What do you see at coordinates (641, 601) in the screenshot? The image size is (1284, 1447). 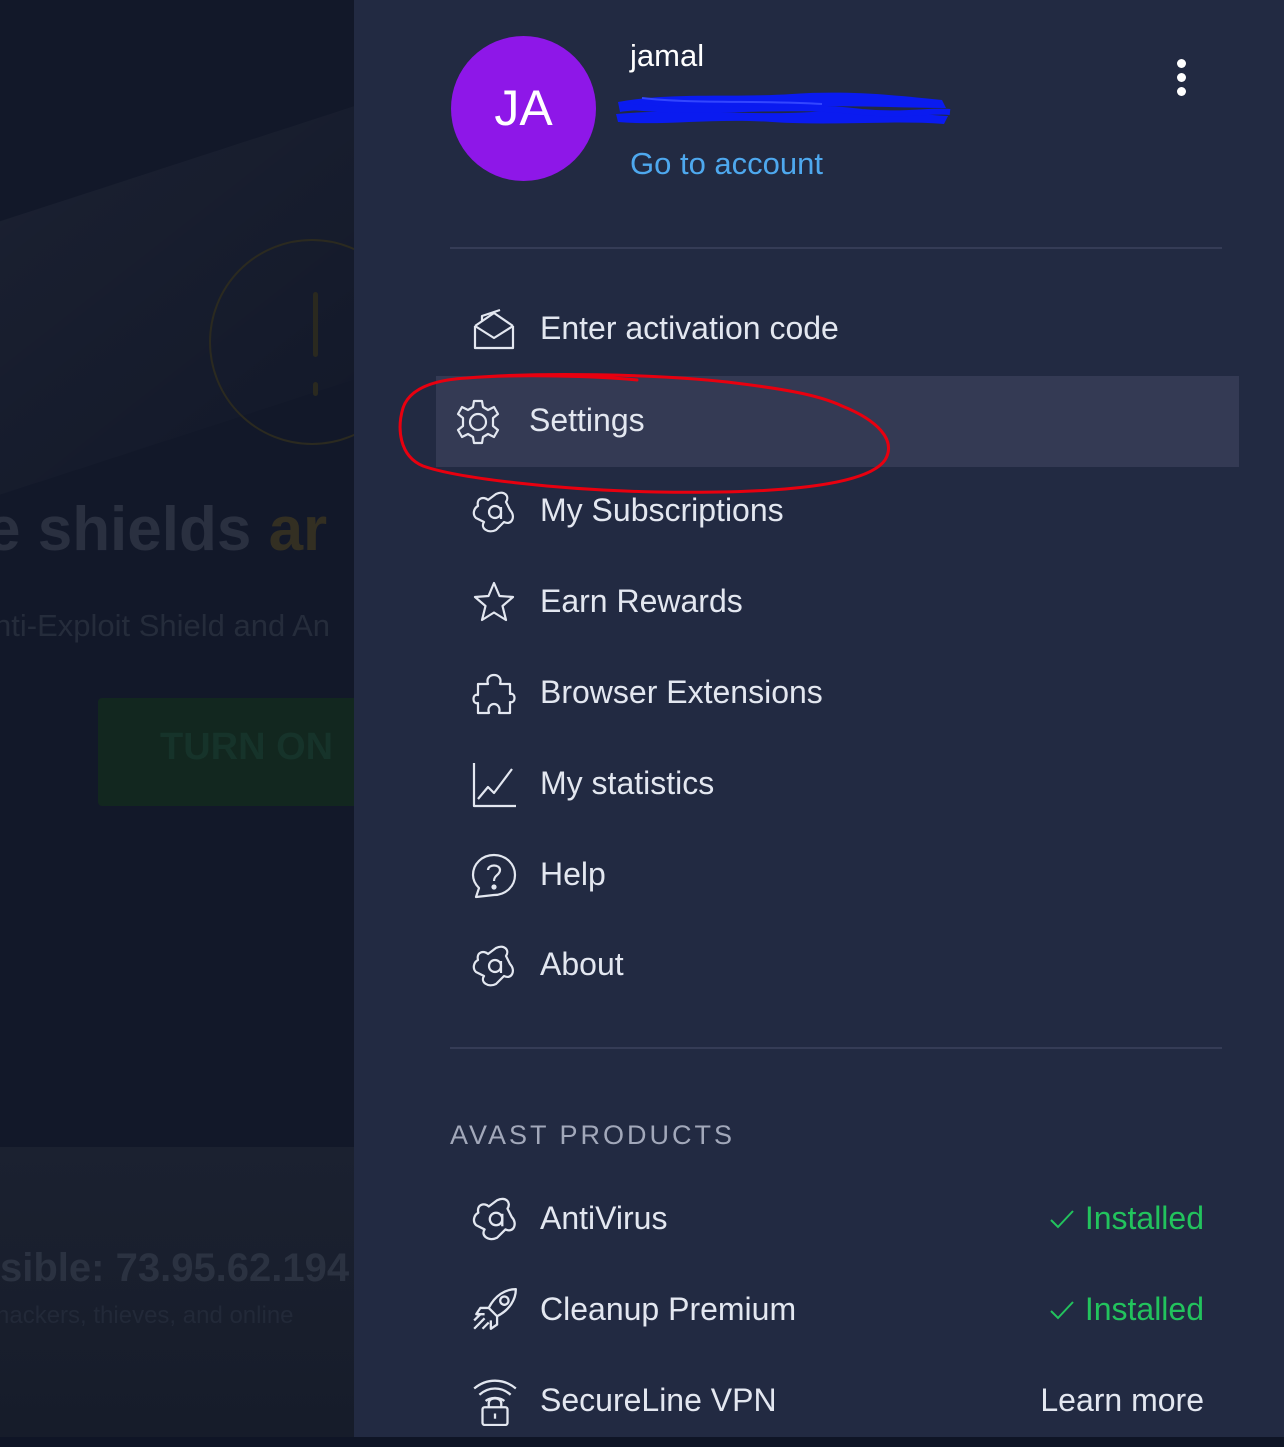 I see `menu-item-label: Earn Rewards` at bounding box center [641, 601].